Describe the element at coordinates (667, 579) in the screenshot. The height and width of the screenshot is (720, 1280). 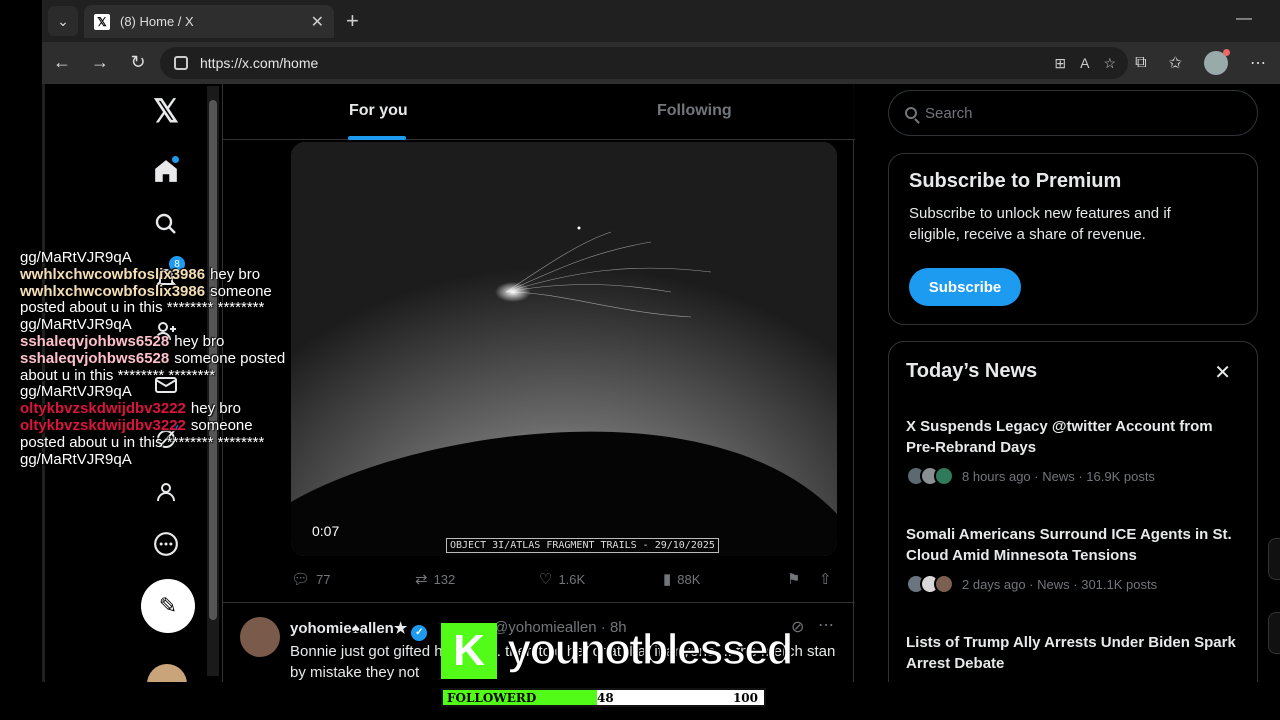
I see `views-chart-icon: ▮` at that location.